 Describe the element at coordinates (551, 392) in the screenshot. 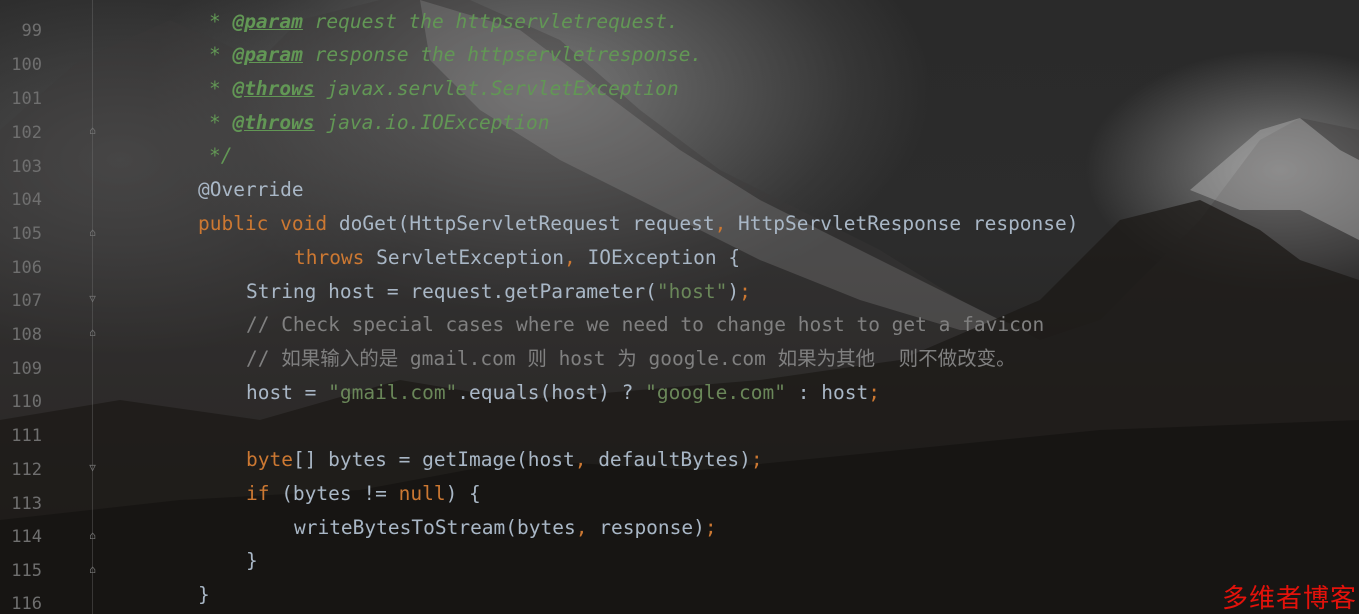

I see `code-text: .equals(host) ?` at that location.